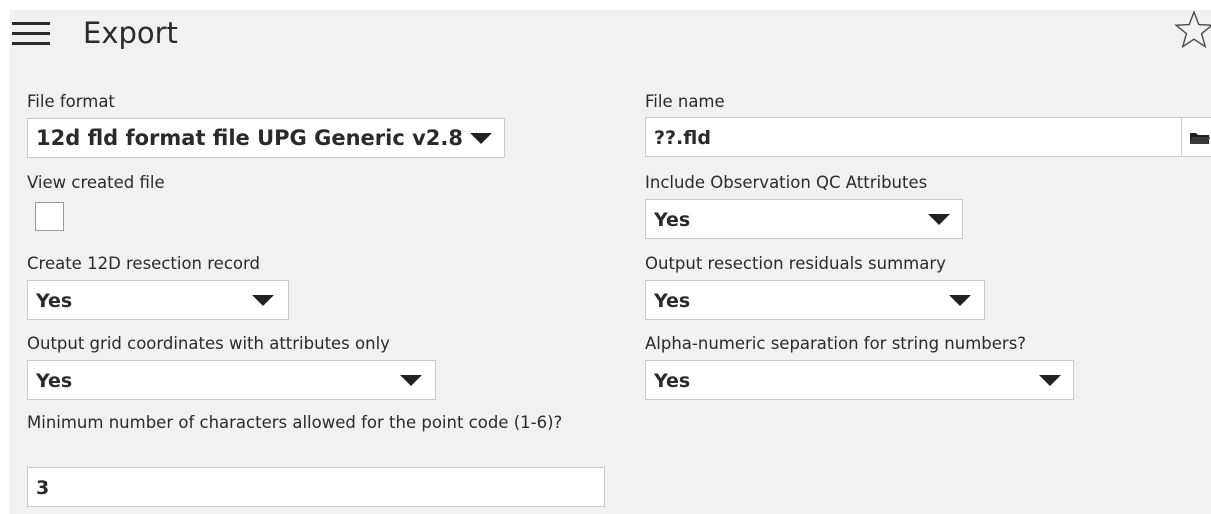  I want to click on hamburger-menu-icon, so click(31, 34).